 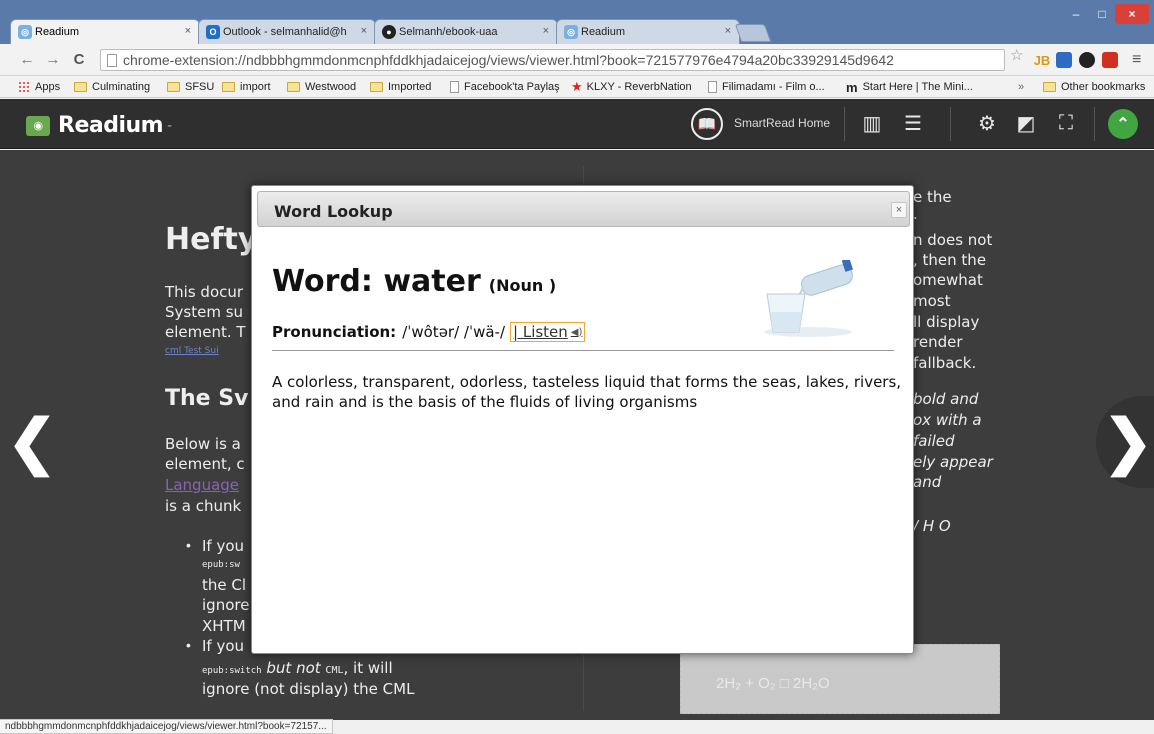 I want to click on dialog-header: Word Lookup ×, so click(x=583, y=209).